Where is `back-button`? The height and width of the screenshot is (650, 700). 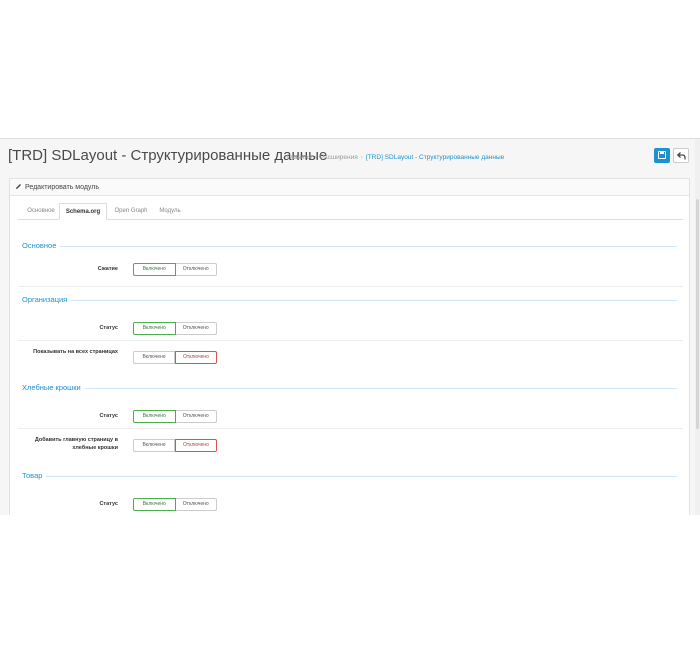 back-button is located at coordinates (681, 155).